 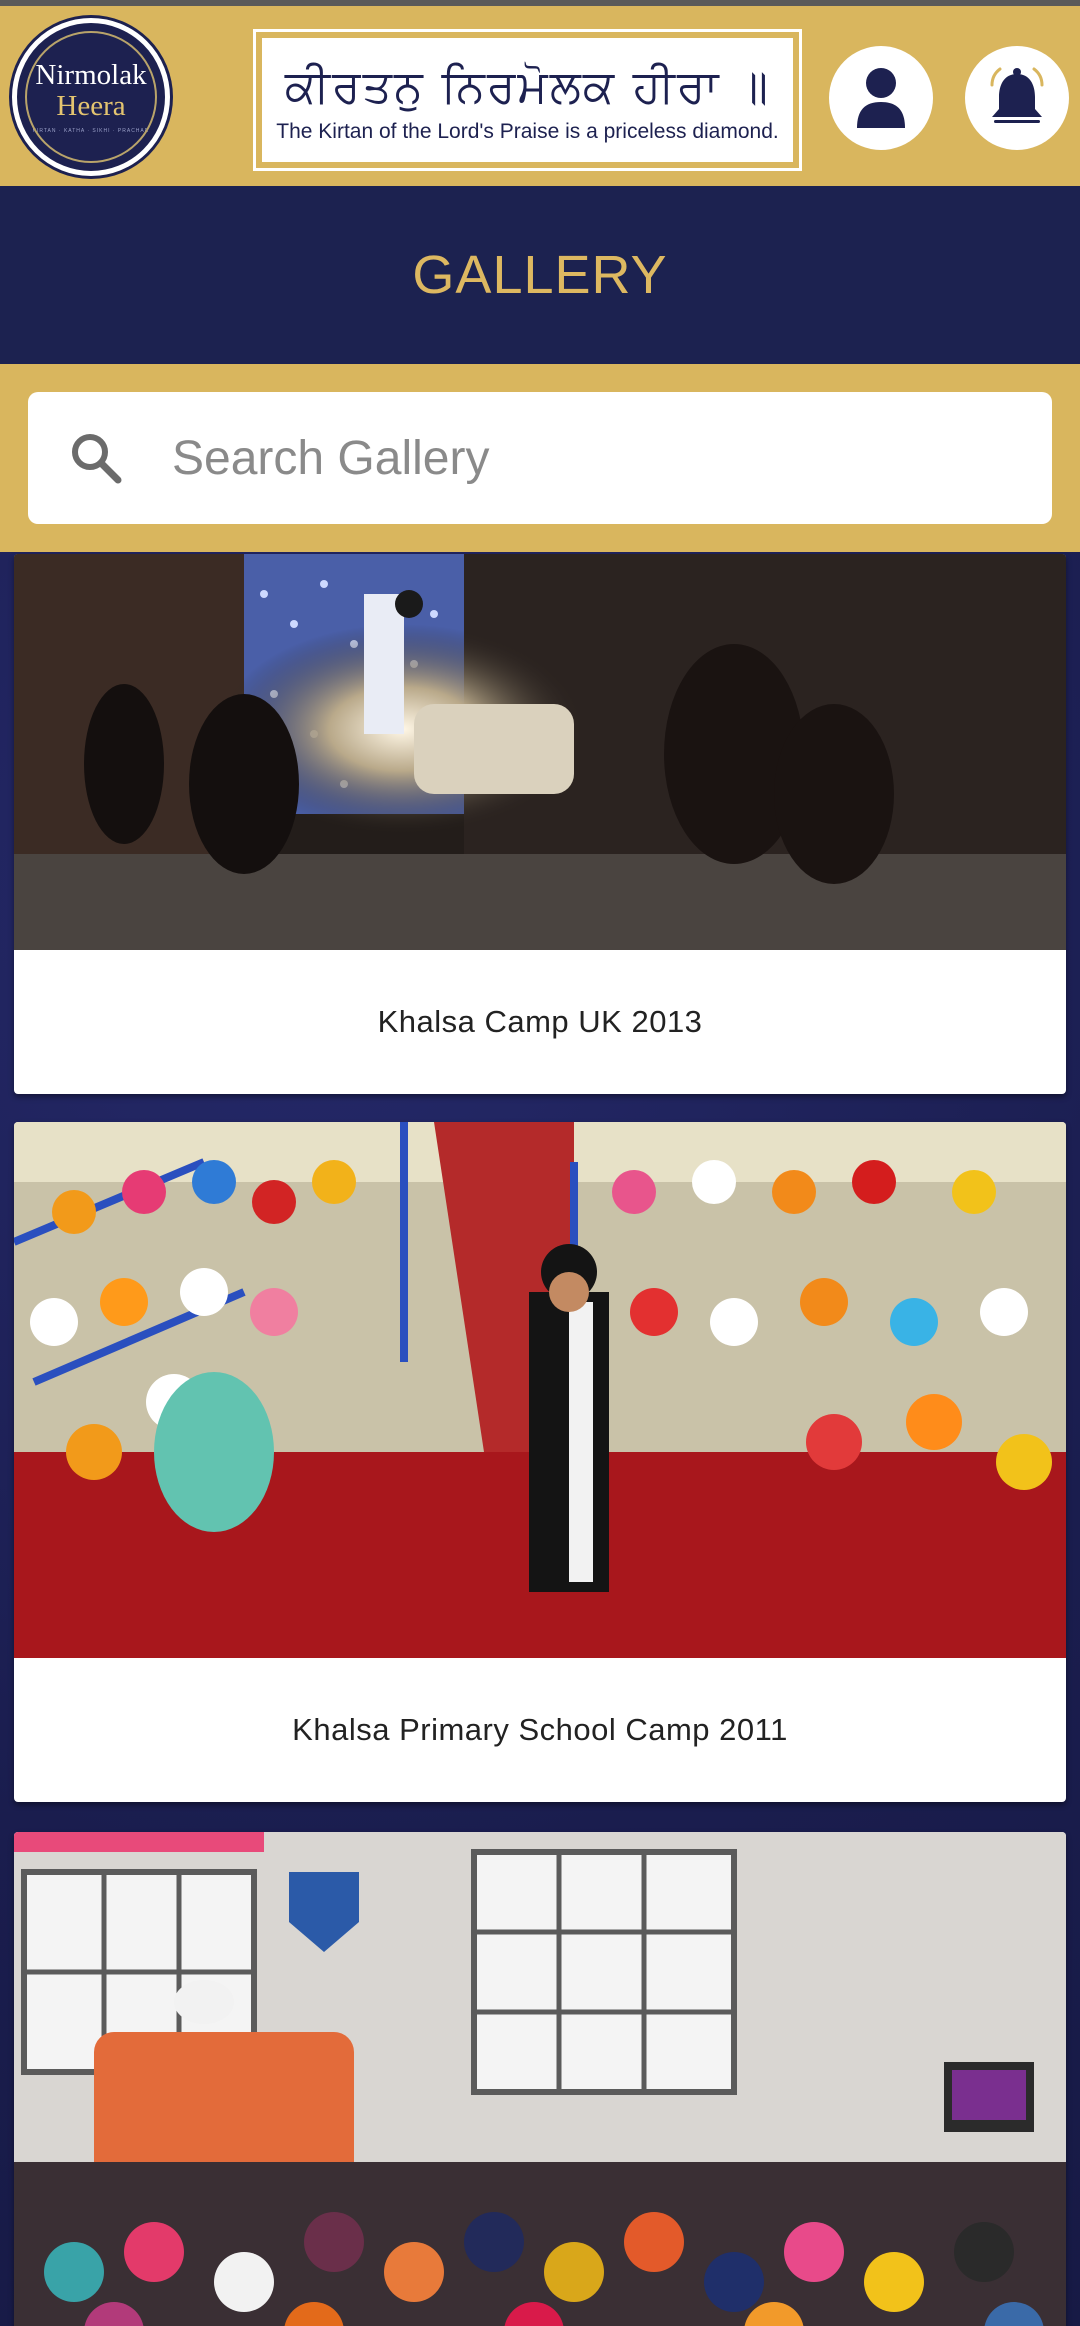 What do you see at coordinates (540, 1729) in the screenshot?
I see `gallery-caption: Khalsa Primary School Camp 2011` at bounding box center [540, 1729].